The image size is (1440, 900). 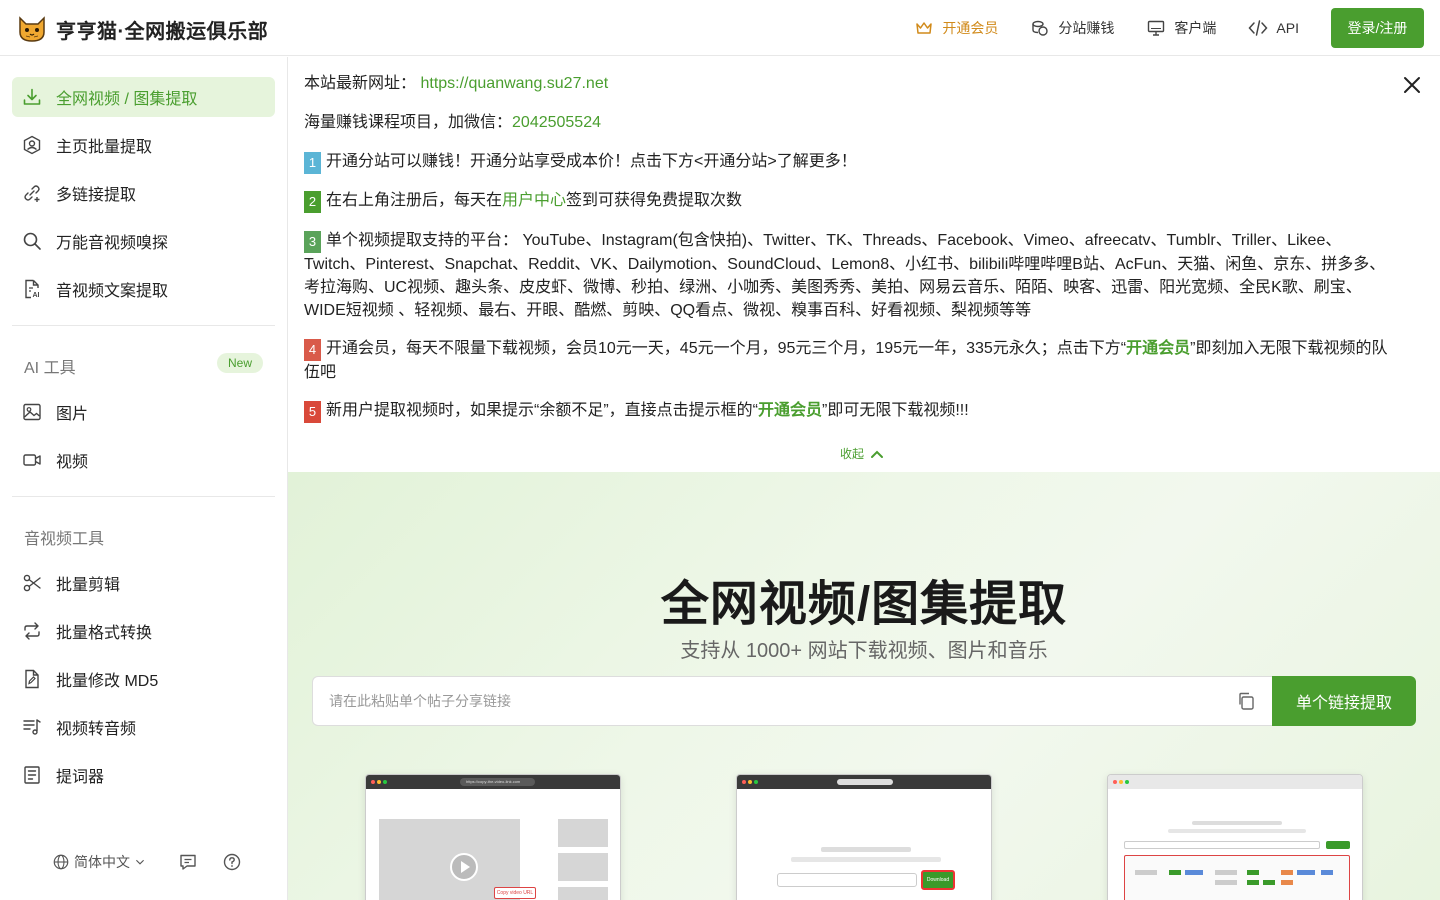 I want to click on browser-bar: https://copy-the-video-link.com, so click(x=493, y=782).